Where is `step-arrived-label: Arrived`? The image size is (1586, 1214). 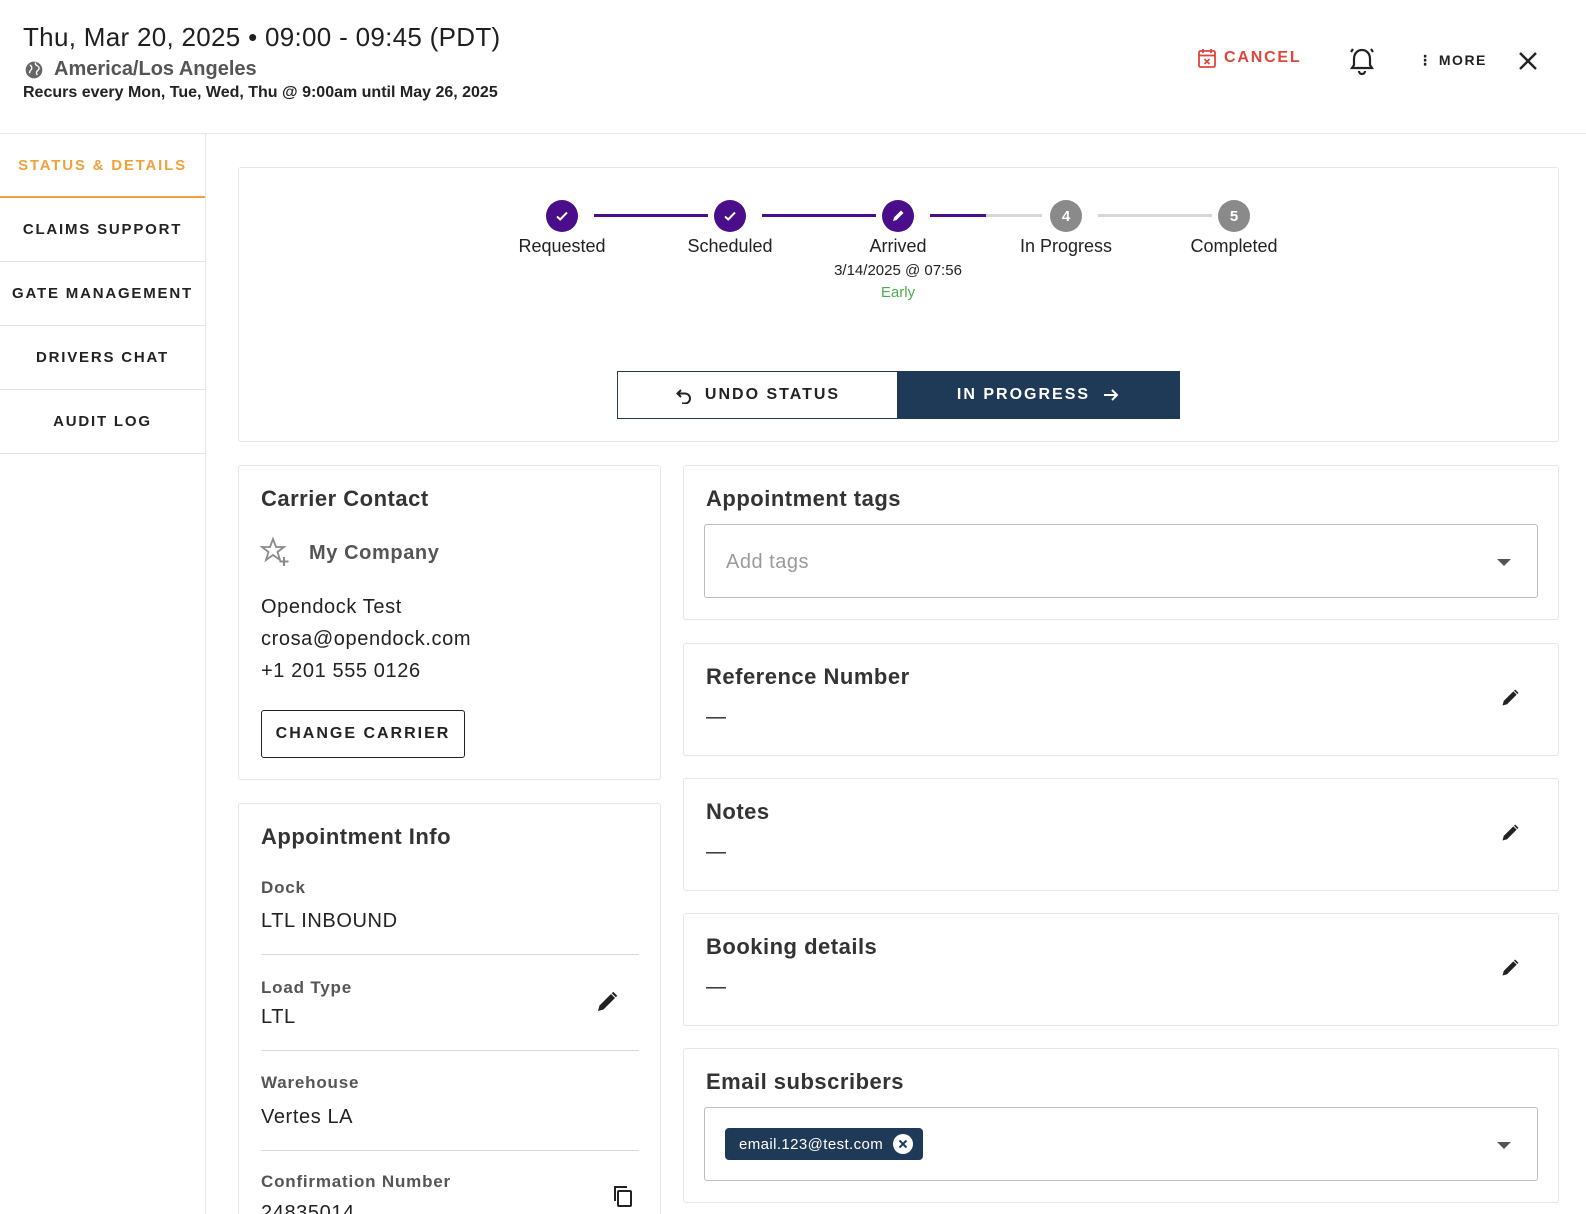 step-arrived-label: Arrived is located at coordinates (898, 246).